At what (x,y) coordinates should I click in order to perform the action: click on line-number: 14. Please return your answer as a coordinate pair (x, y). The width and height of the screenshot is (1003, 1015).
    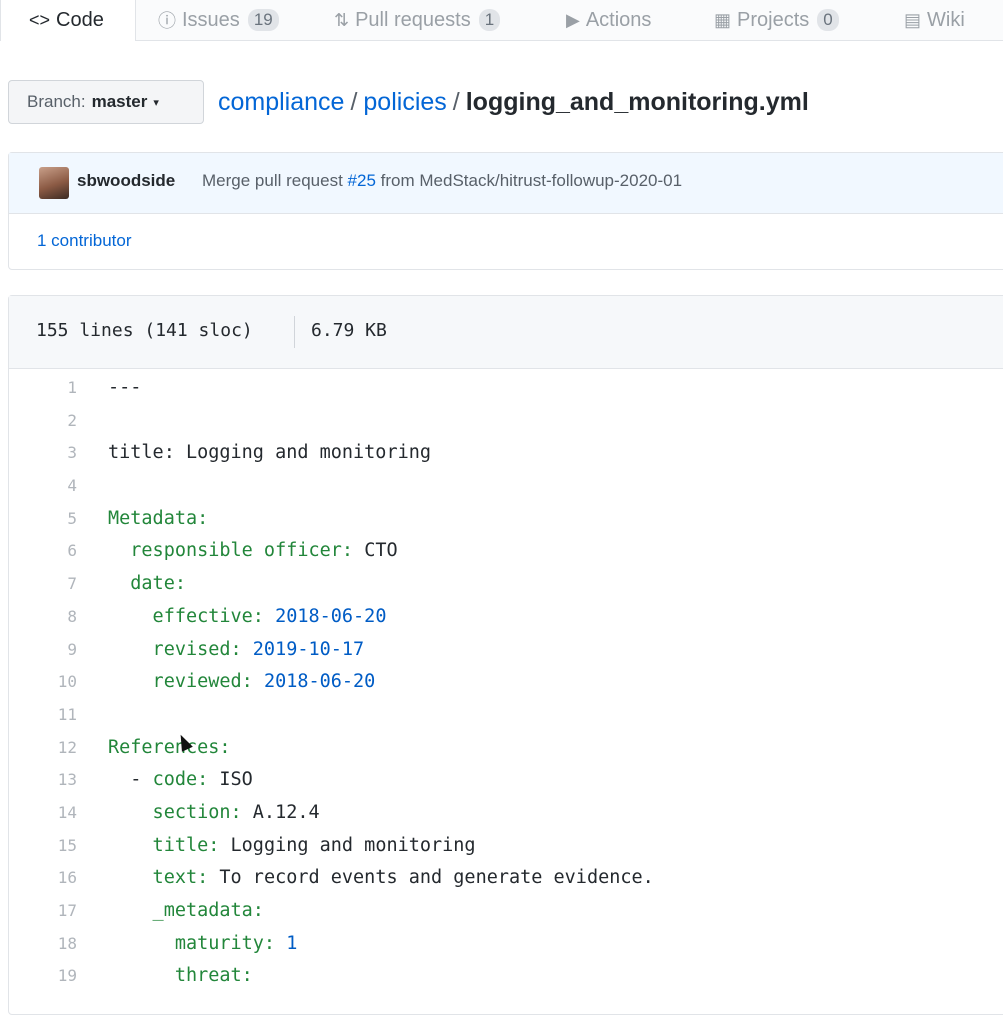
    Looking at the image, I should click on (43, 813).